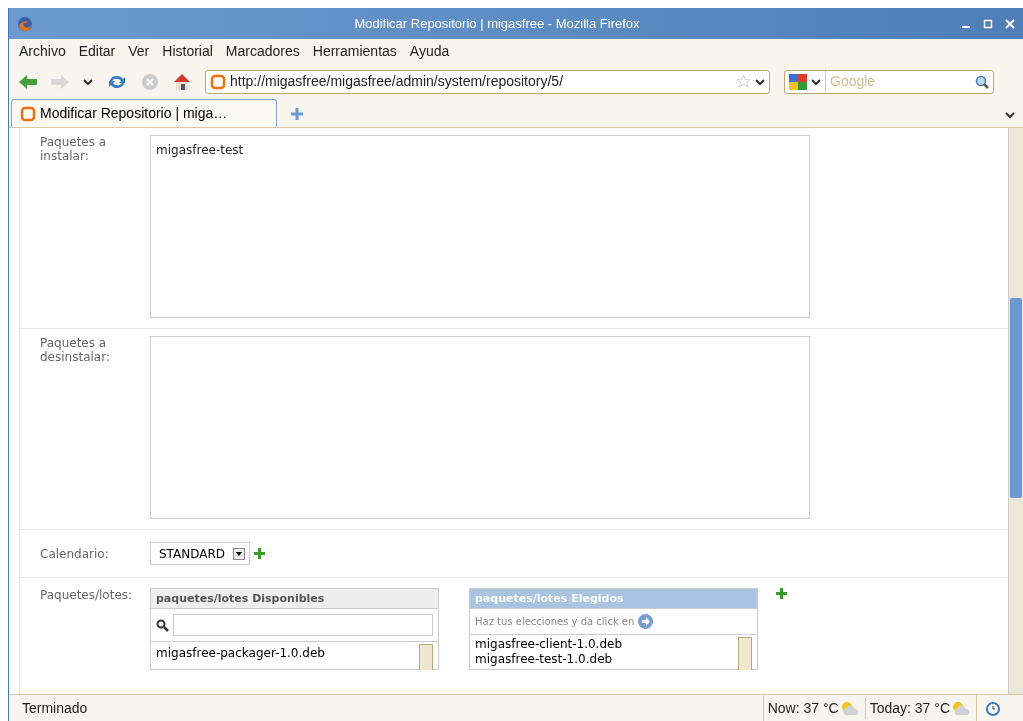 The width and height of the screenshot is (1023, 721). What do you see at coordinates (961, 708) in the screenshot?
I see `weather-icon` at bounding box center [961, 708].